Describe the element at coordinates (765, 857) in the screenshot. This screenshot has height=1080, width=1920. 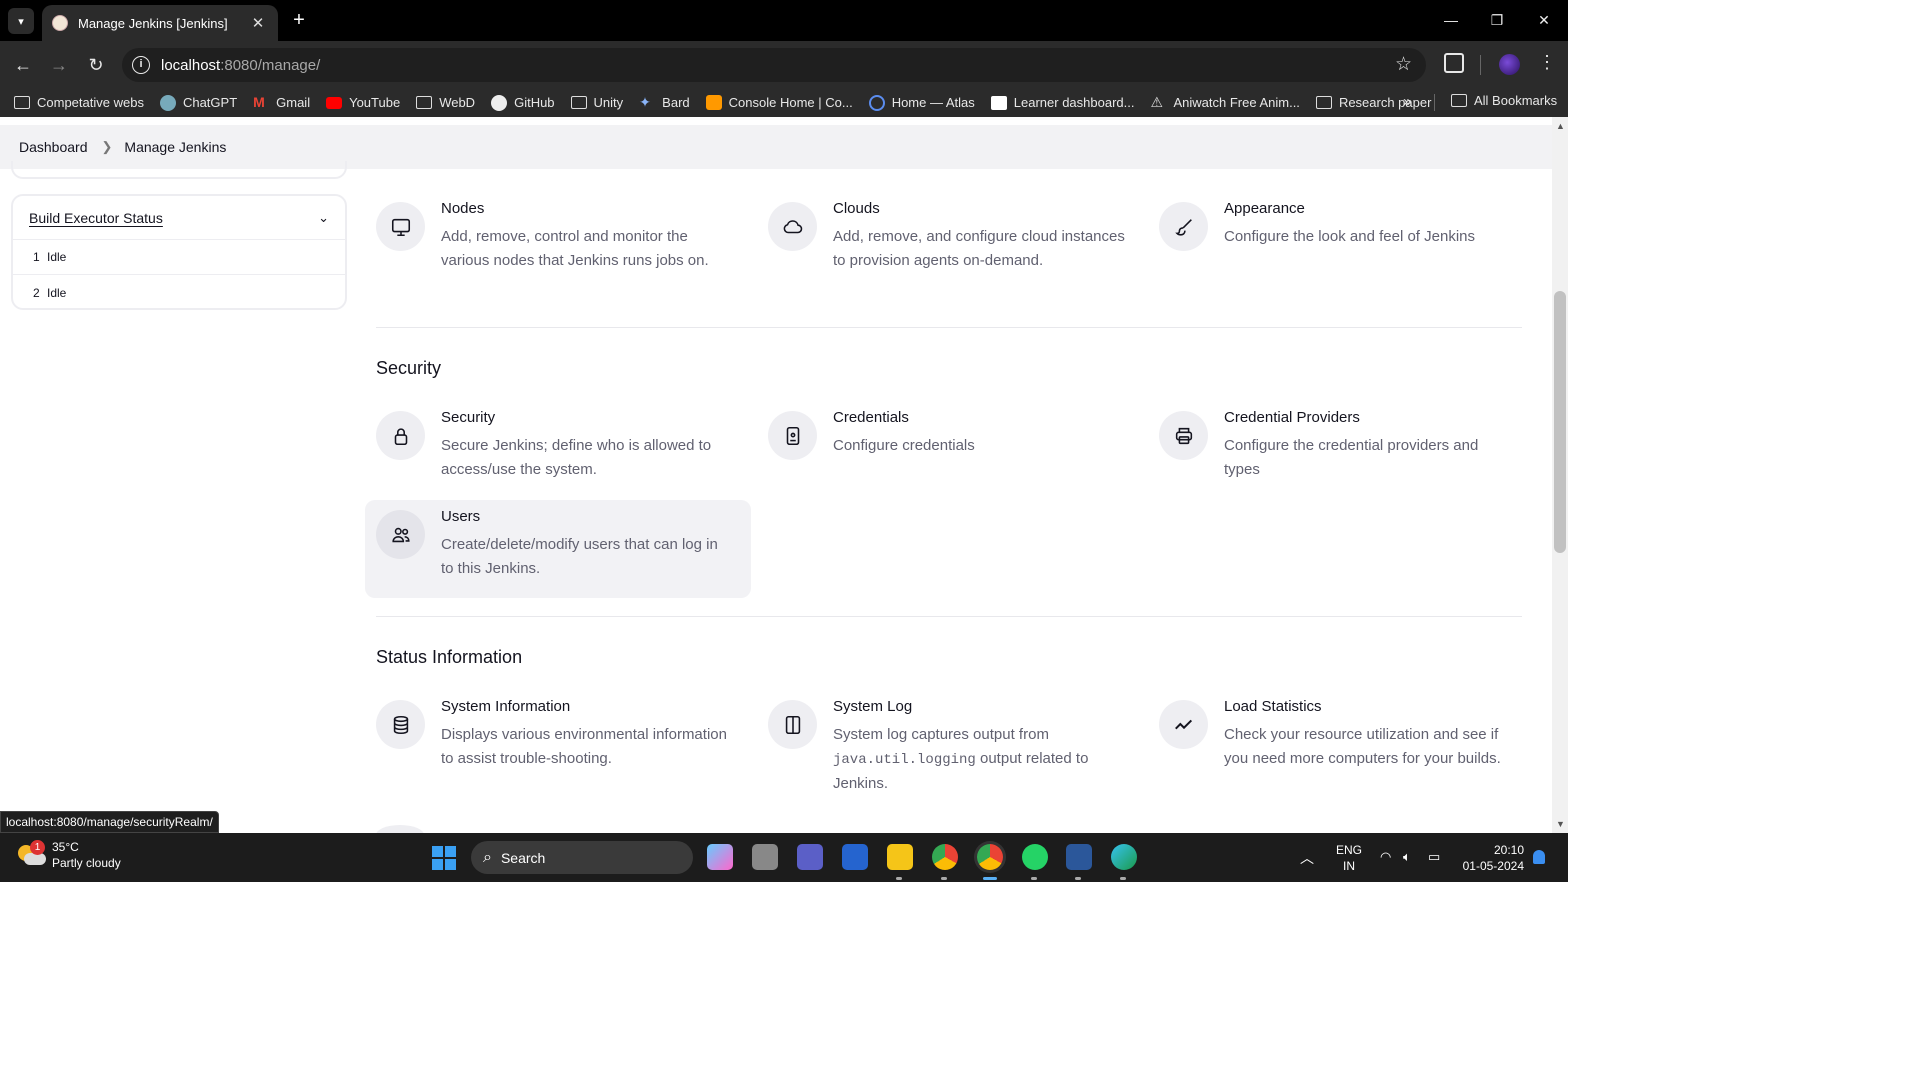
I see `task-view-icon` at that location.